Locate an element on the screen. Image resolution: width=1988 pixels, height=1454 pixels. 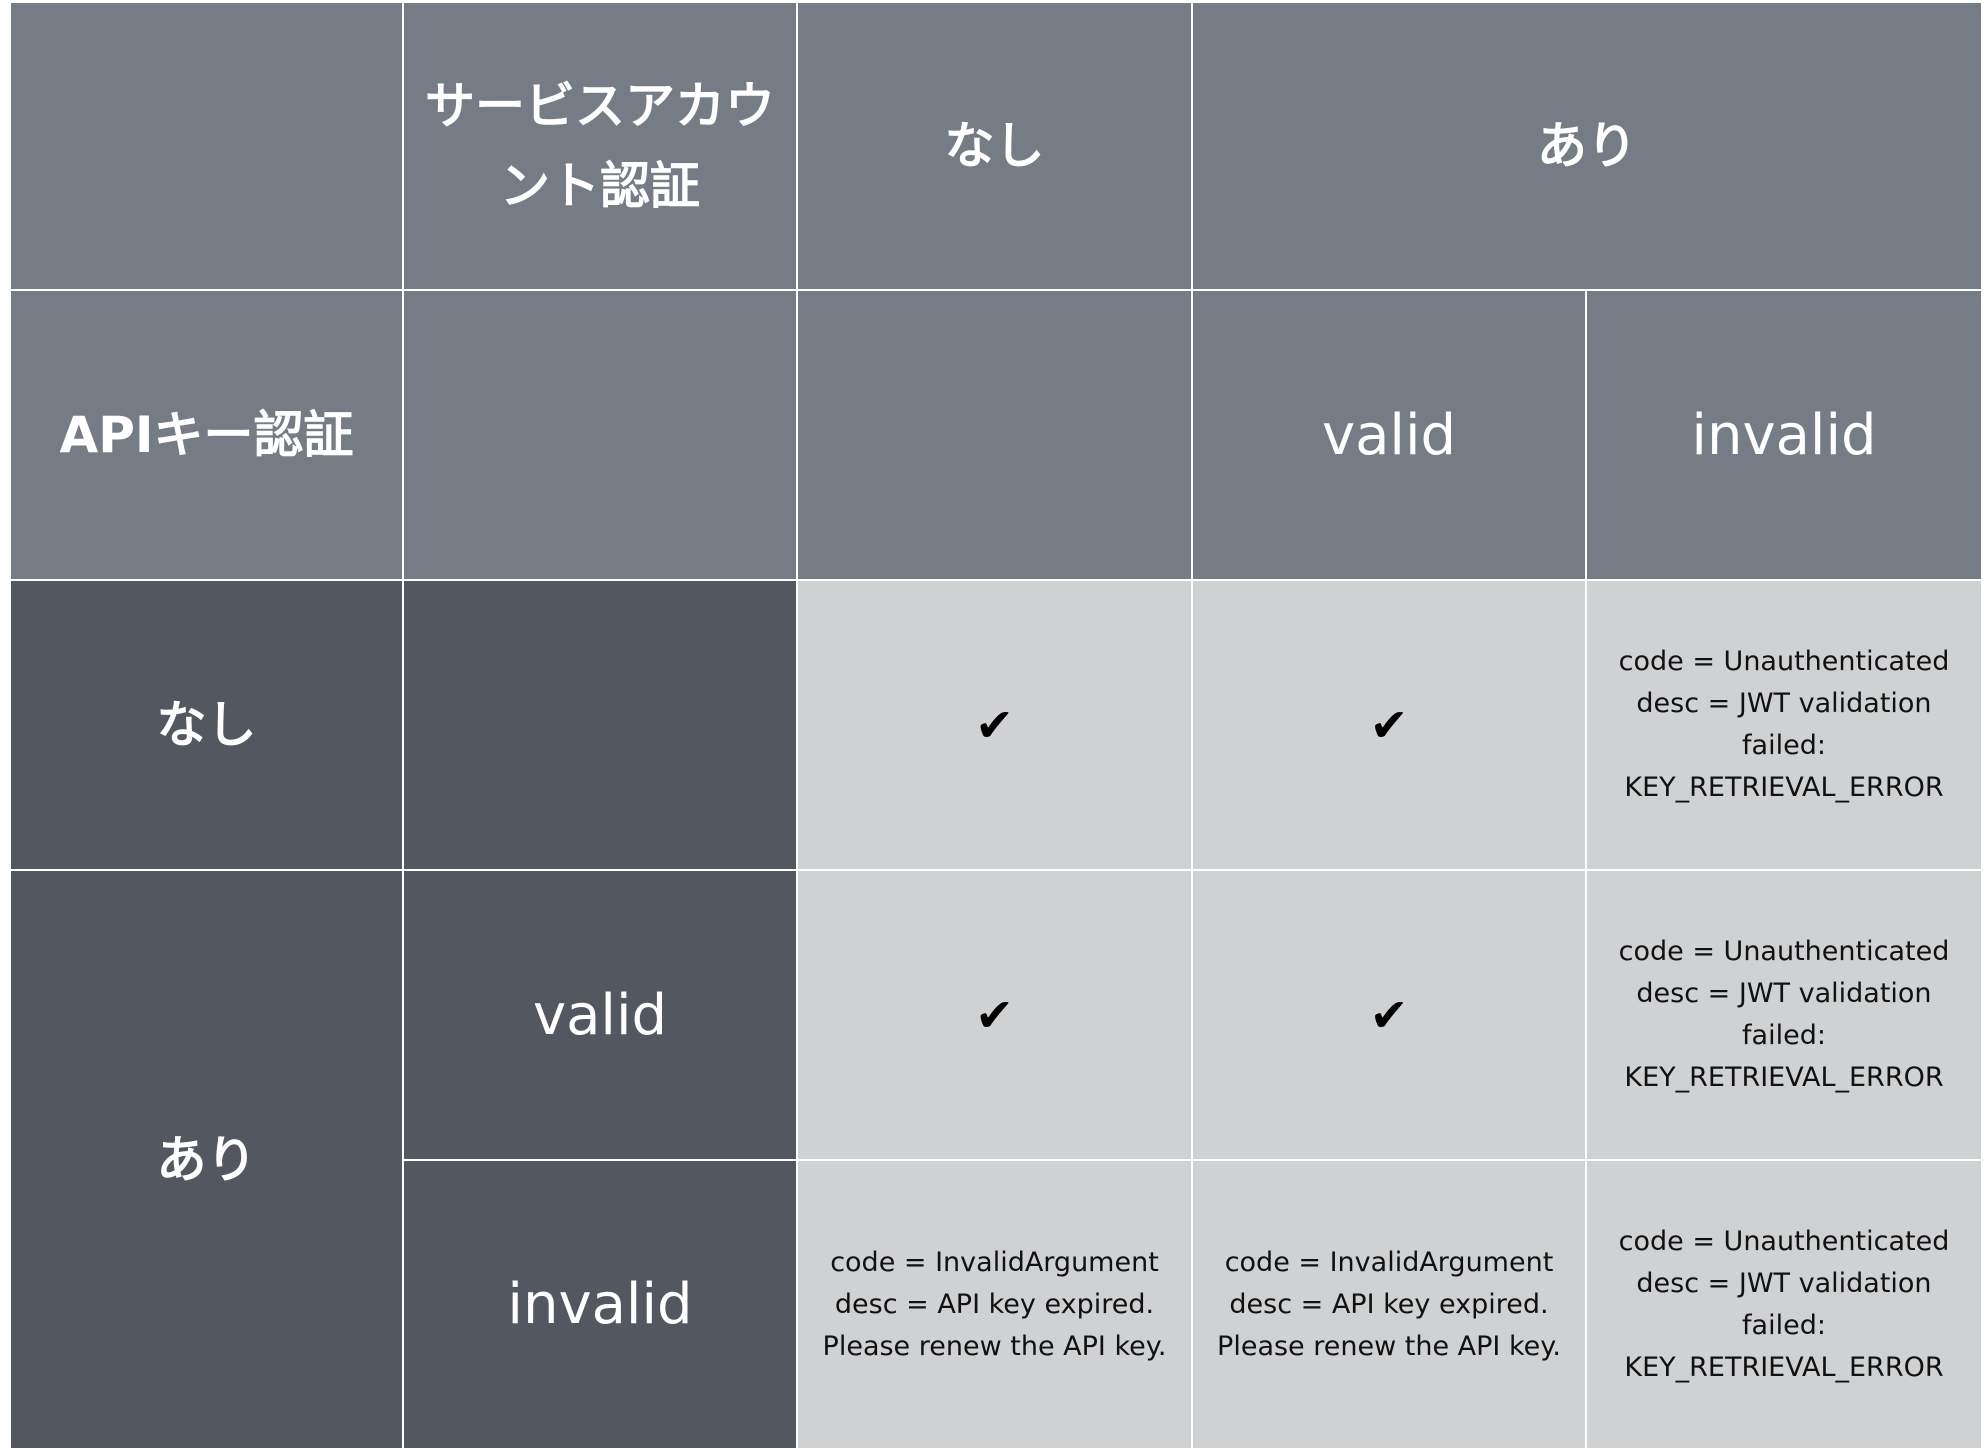
api-none-row-header: なし is located at coordinates (206, 725).